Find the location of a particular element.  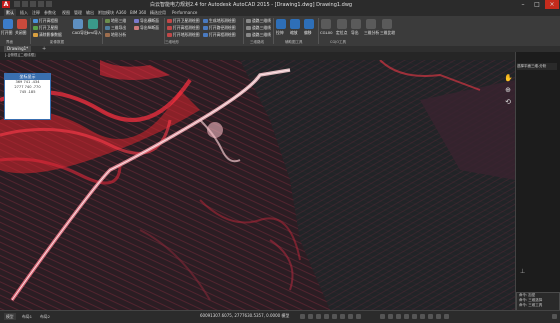

transparency-icon is located at coordinates (350, 316).